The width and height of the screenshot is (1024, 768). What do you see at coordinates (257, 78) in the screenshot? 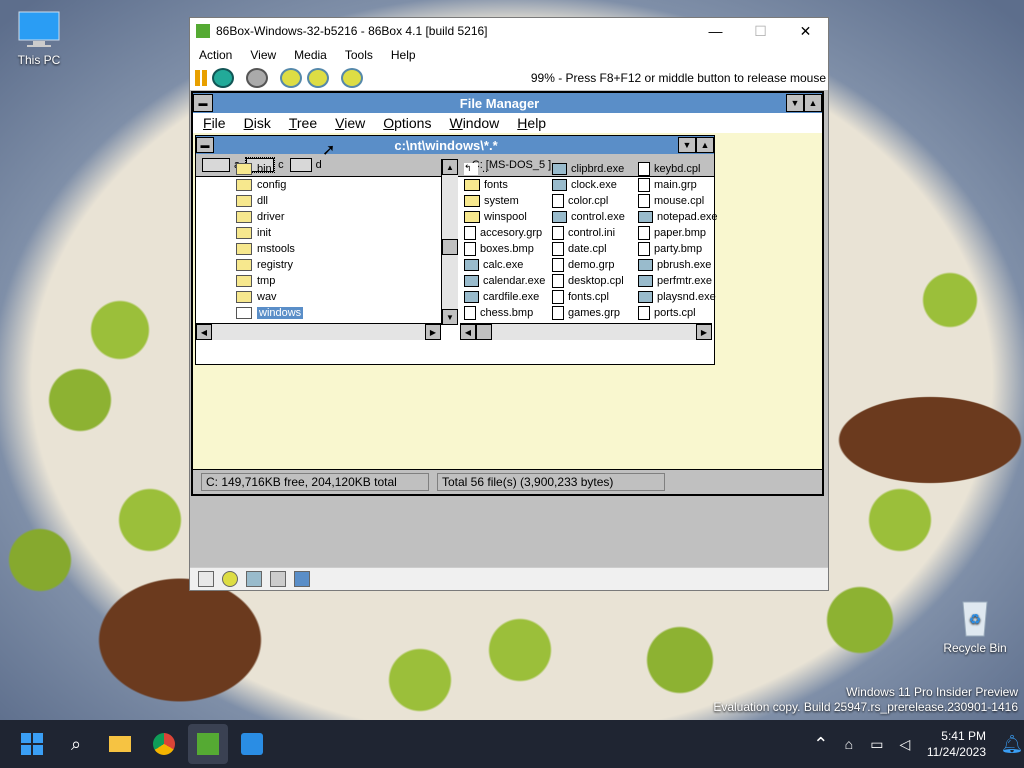
I see `power-icon` at bounding box center [257, 78].